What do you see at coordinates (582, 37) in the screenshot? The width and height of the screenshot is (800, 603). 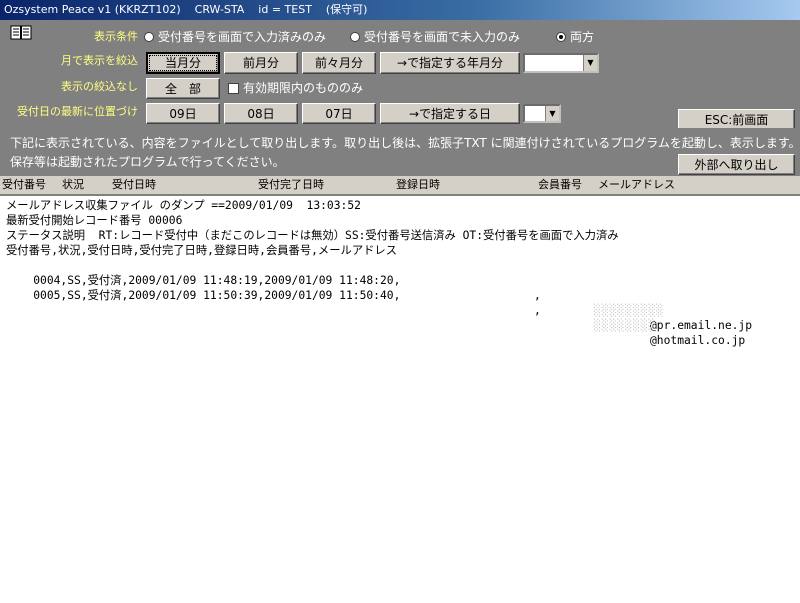 I see `radio-label: 両方` at bounding box center [582, 37].